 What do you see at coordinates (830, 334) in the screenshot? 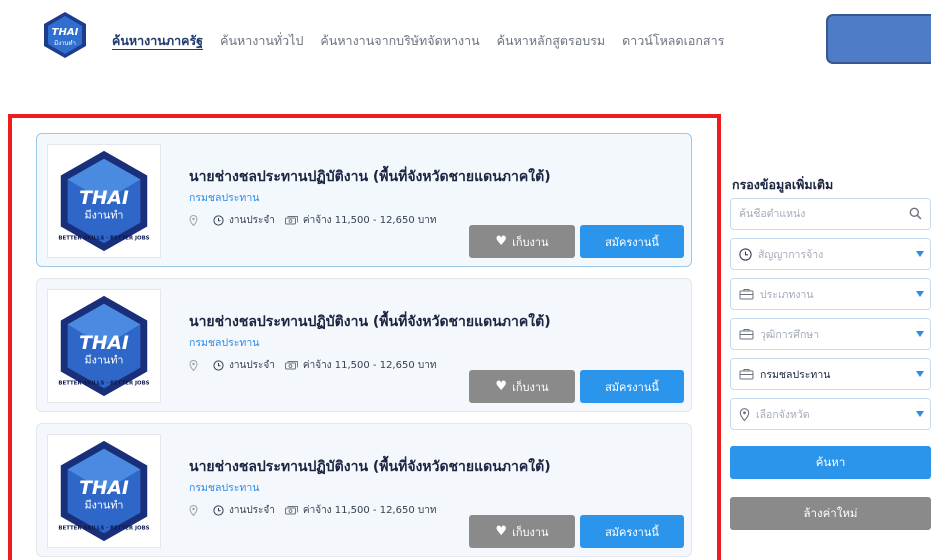
I see `education-select: วุฒิการศึกษา` at bounding box center [830, 334].